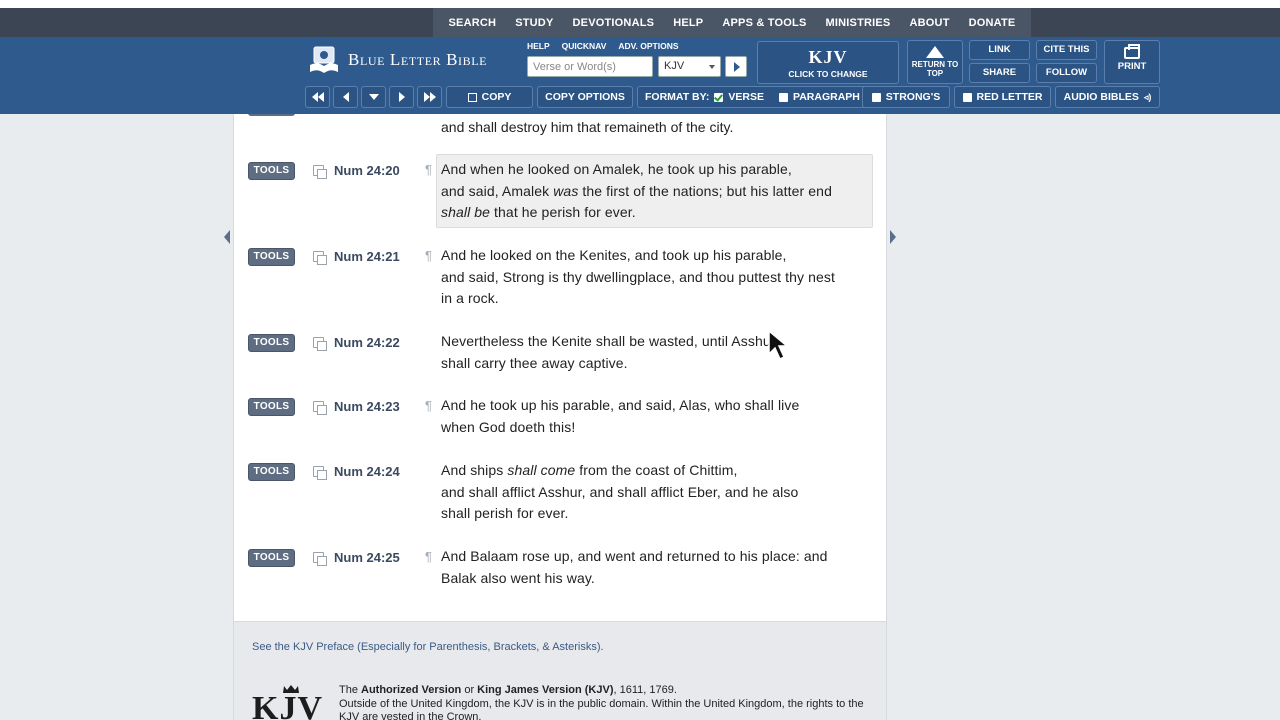  What do you see at coordinates (367, 170) in the screenshot?
I see `verse-reference: Num 24:20` at bounding box center [367, 170].